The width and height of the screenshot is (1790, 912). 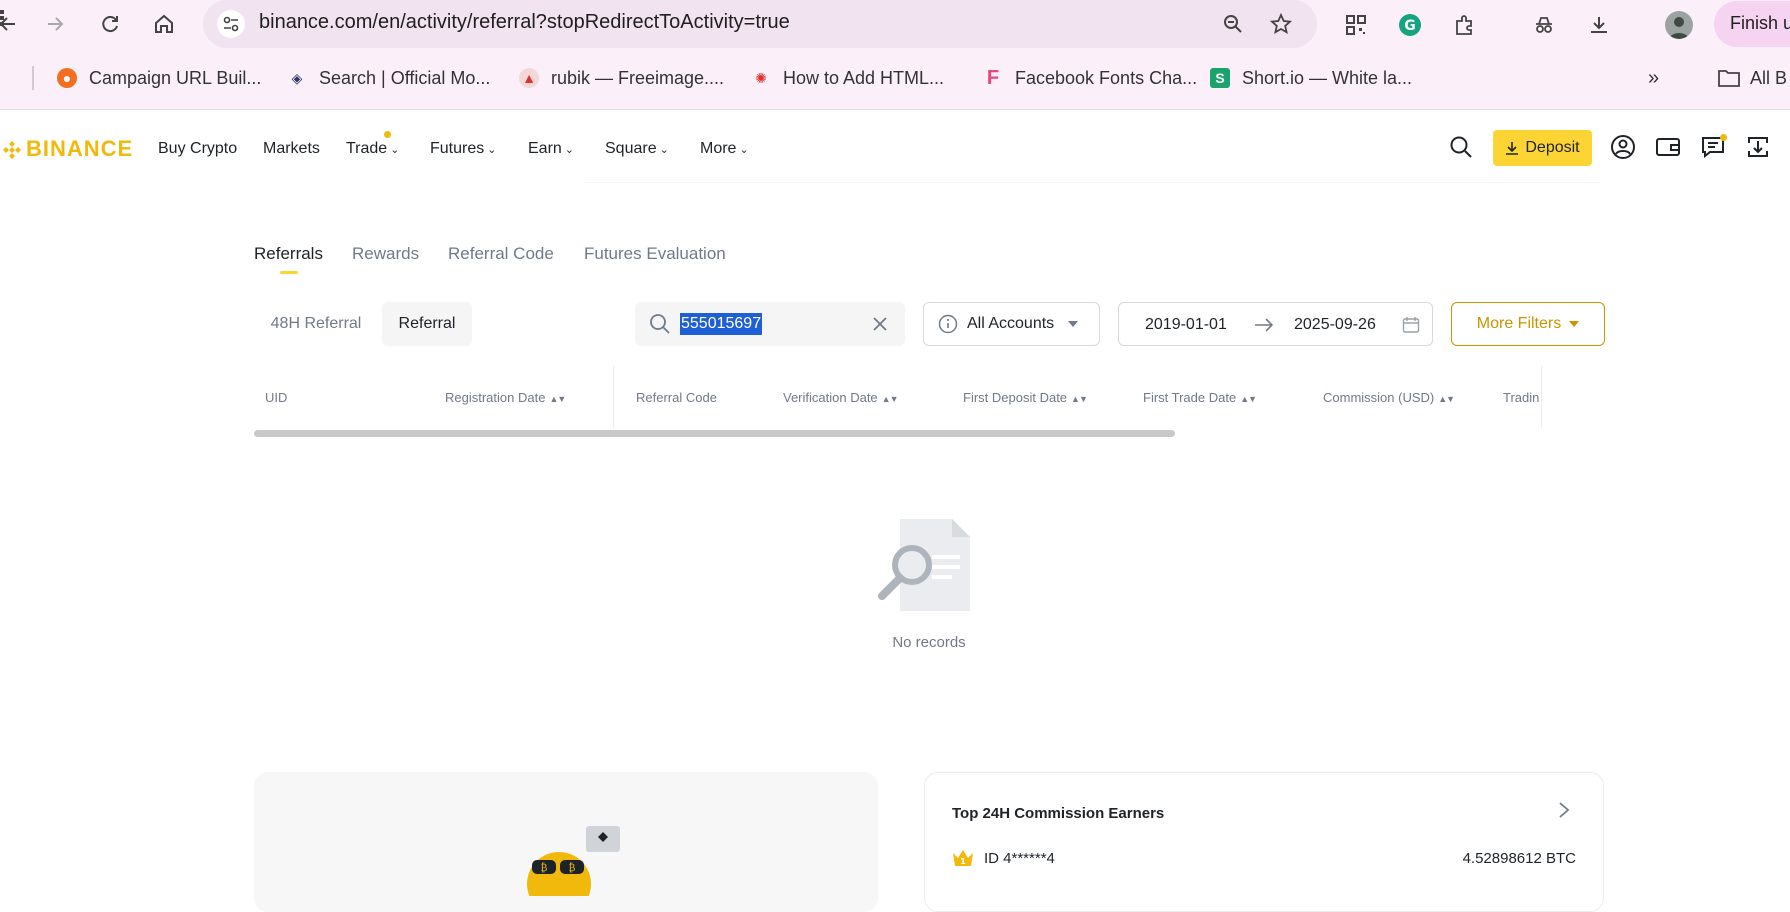 What do you see at coordinates (1541, 397) in the screenshot?
I see `fixed-column-divider-right` at bounding box center [1541, 397].